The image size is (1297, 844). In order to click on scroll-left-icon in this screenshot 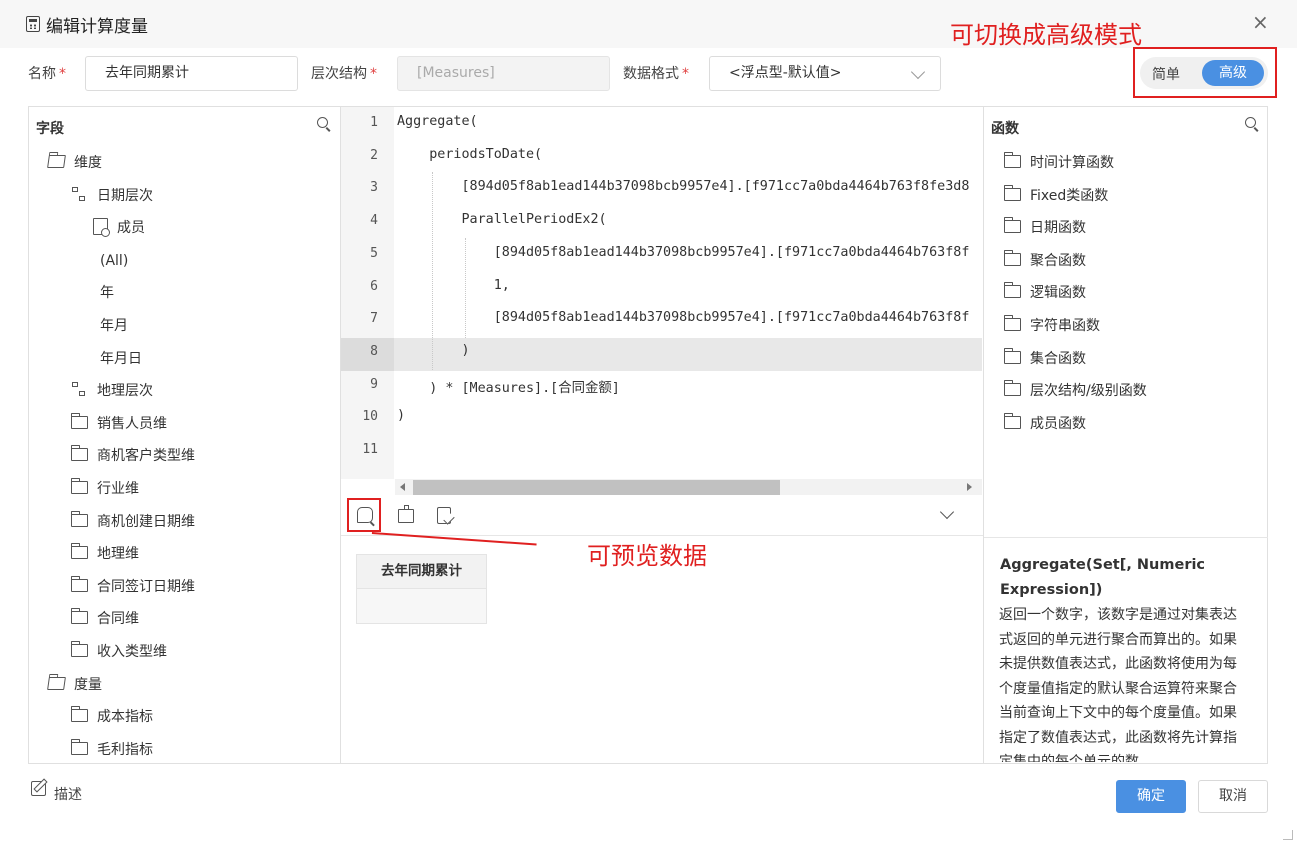, I will do `click(402, 487)`.